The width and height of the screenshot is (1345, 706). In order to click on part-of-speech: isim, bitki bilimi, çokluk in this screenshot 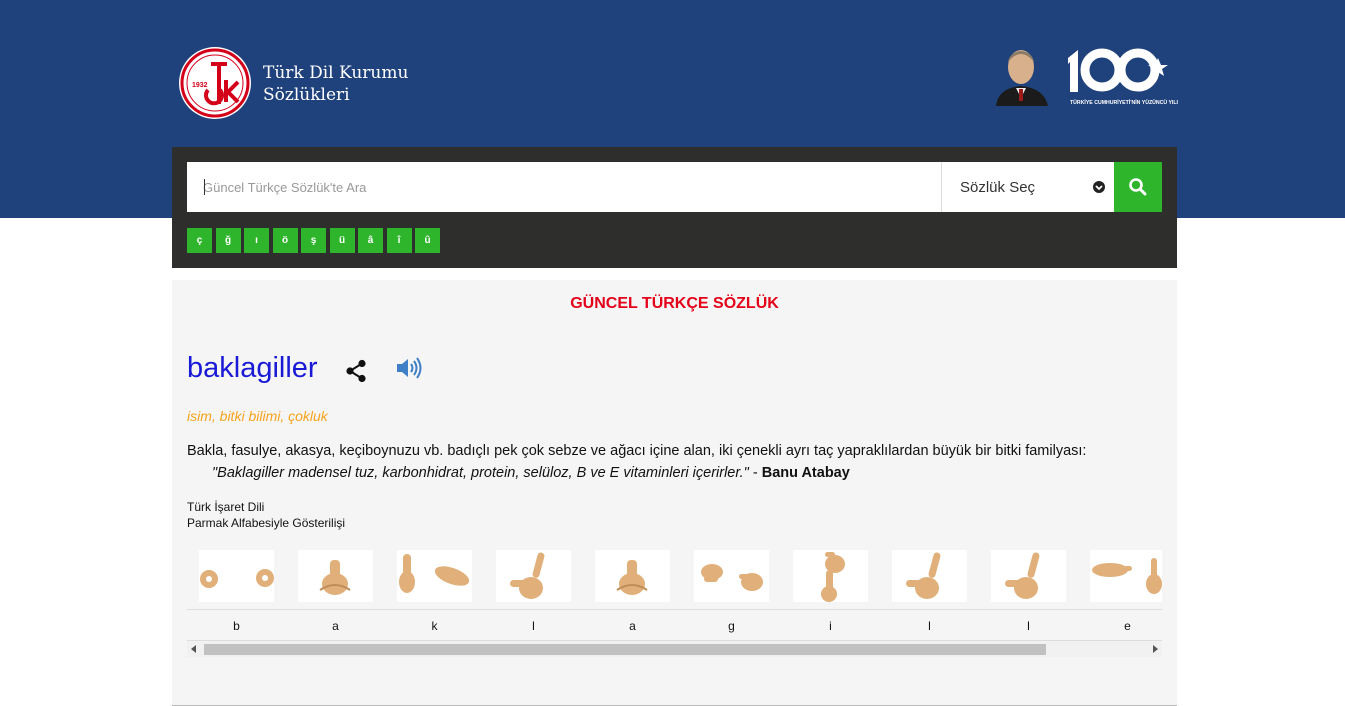, I will do `click(257, 416)`.